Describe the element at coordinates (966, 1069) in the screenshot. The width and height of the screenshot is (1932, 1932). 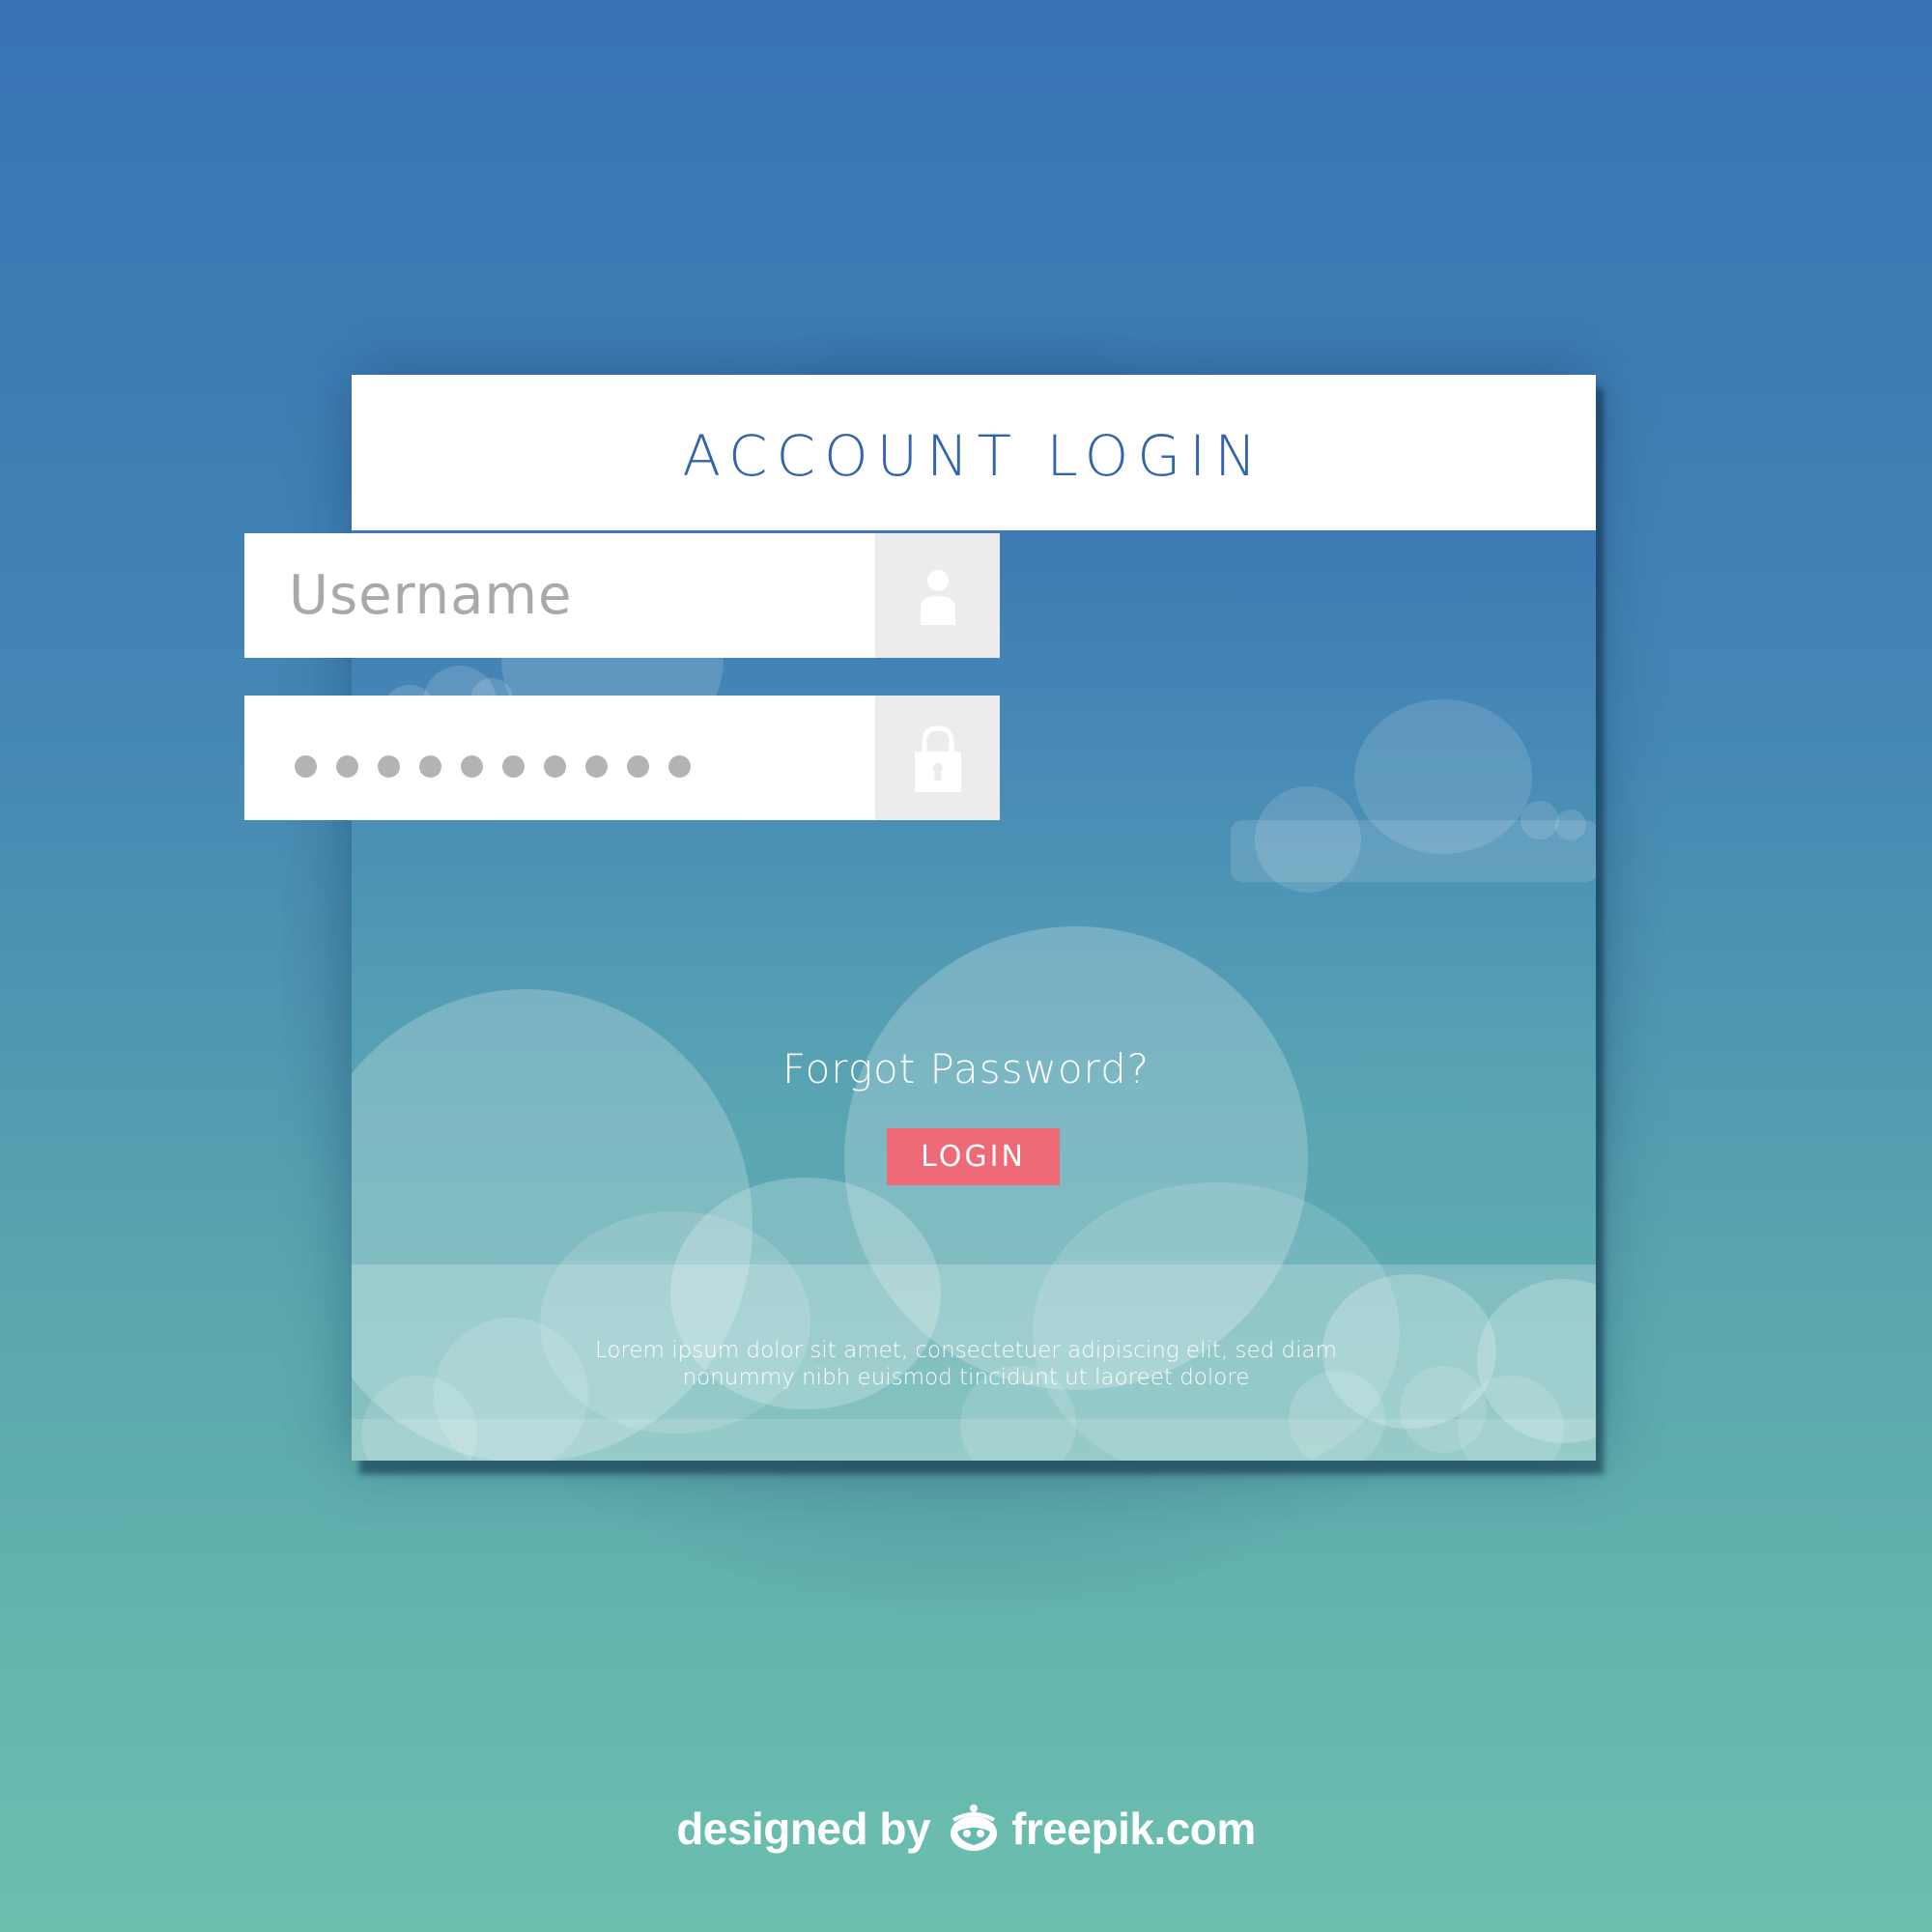
I see `forgot-password-link: Forgot Password?` at that location.